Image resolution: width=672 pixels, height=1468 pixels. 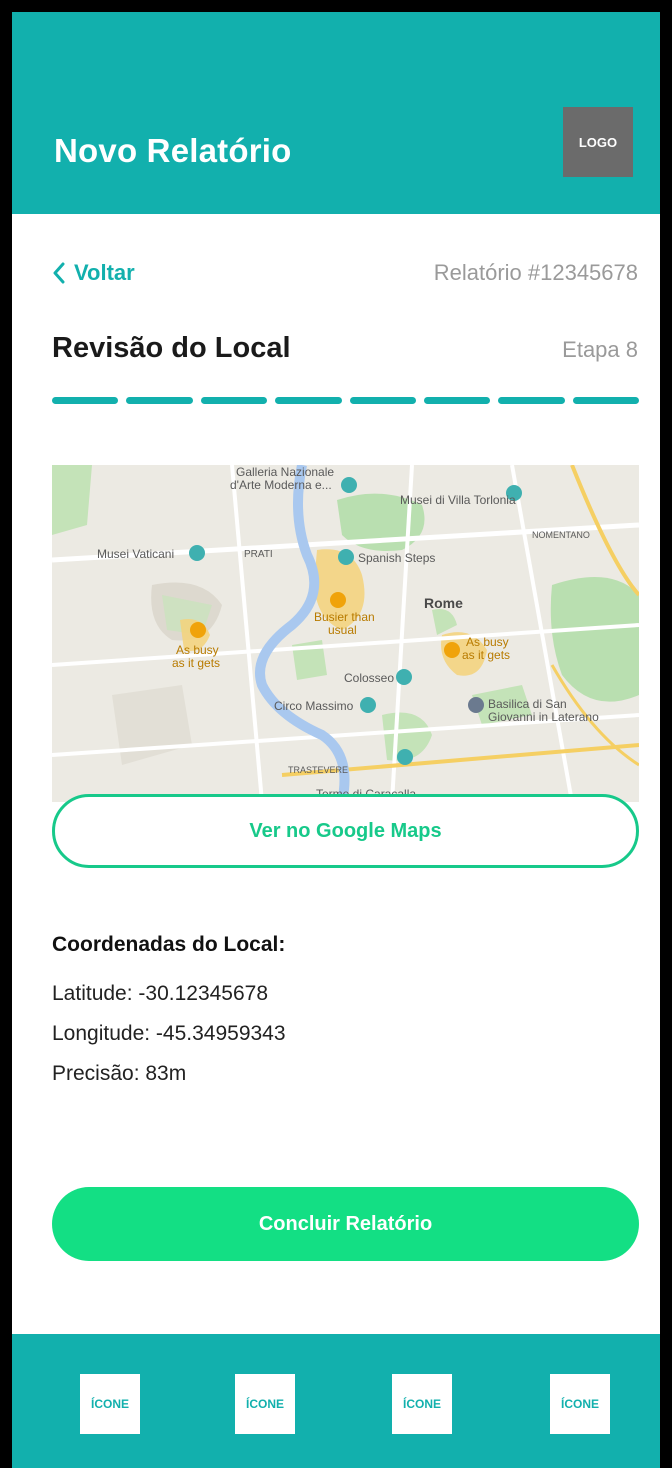 What do you see at coordinates (345, 831) in the screenshot?
I see `open-google-maps-button: Ver no Google Maps` at bounding box center [345, 831].